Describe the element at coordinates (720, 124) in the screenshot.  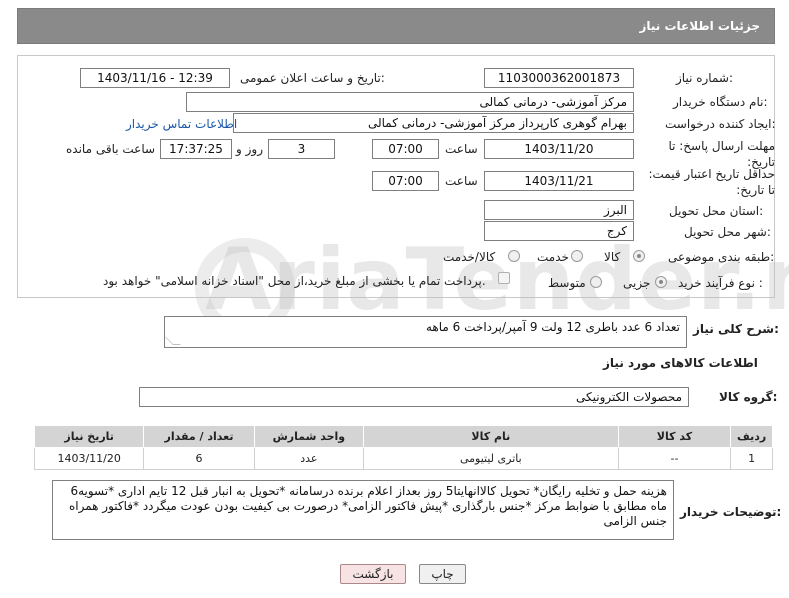
I see `creator-label: ایجاد کننده درخواست:` at that location.